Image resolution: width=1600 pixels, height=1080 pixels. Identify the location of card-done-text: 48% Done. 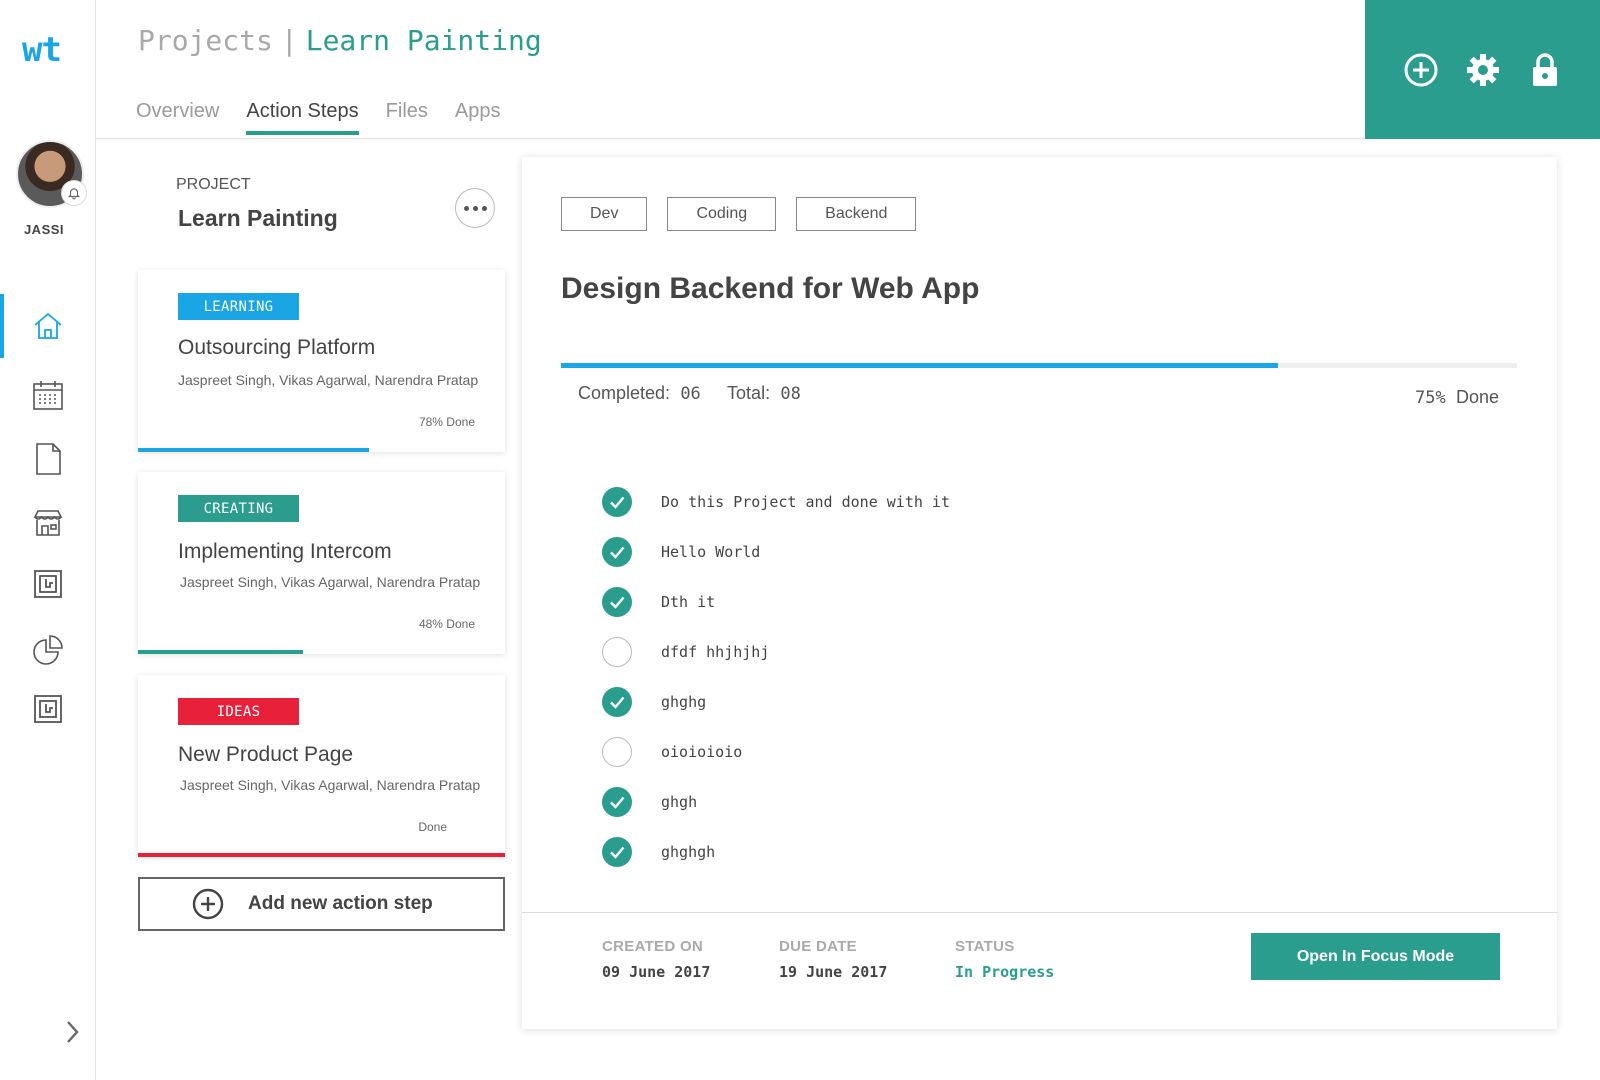
(446, 624).